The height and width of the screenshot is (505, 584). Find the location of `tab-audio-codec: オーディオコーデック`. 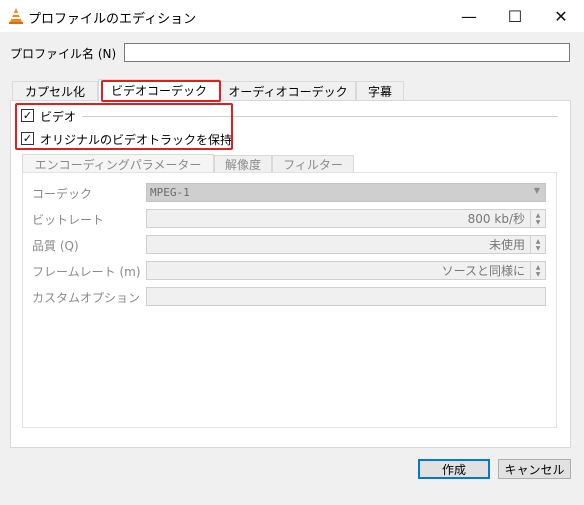

tab-audio-codec: オーディオコーデック is located at coordinates (288, 90).